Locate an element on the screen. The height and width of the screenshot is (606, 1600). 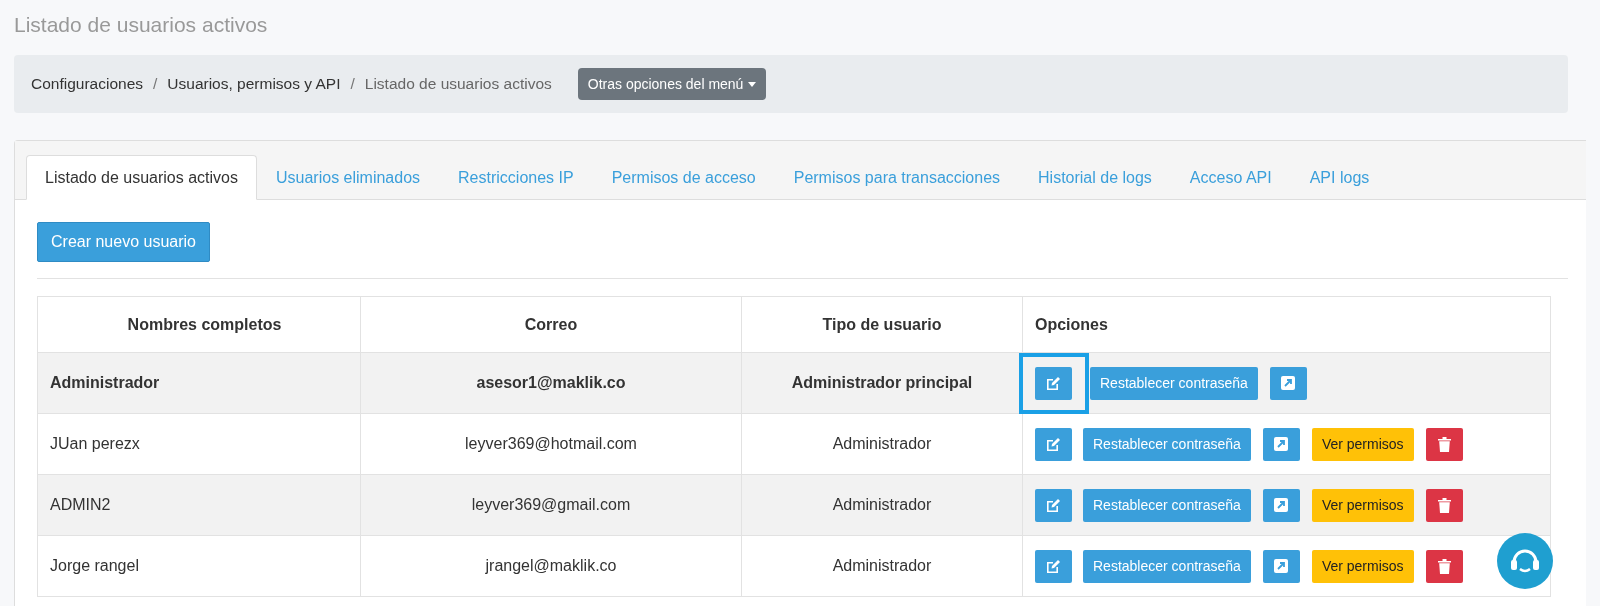
table-cell: JUan perezx is located at coordinates (199, 444).